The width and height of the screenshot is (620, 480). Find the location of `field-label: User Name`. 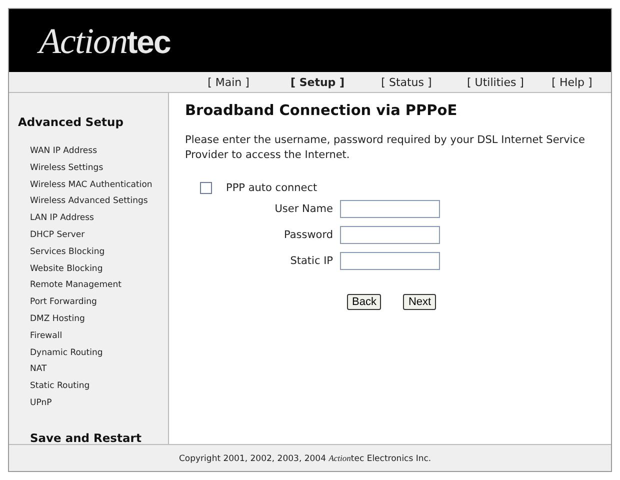

field-label: User Name is located at coordinates (303, 209).